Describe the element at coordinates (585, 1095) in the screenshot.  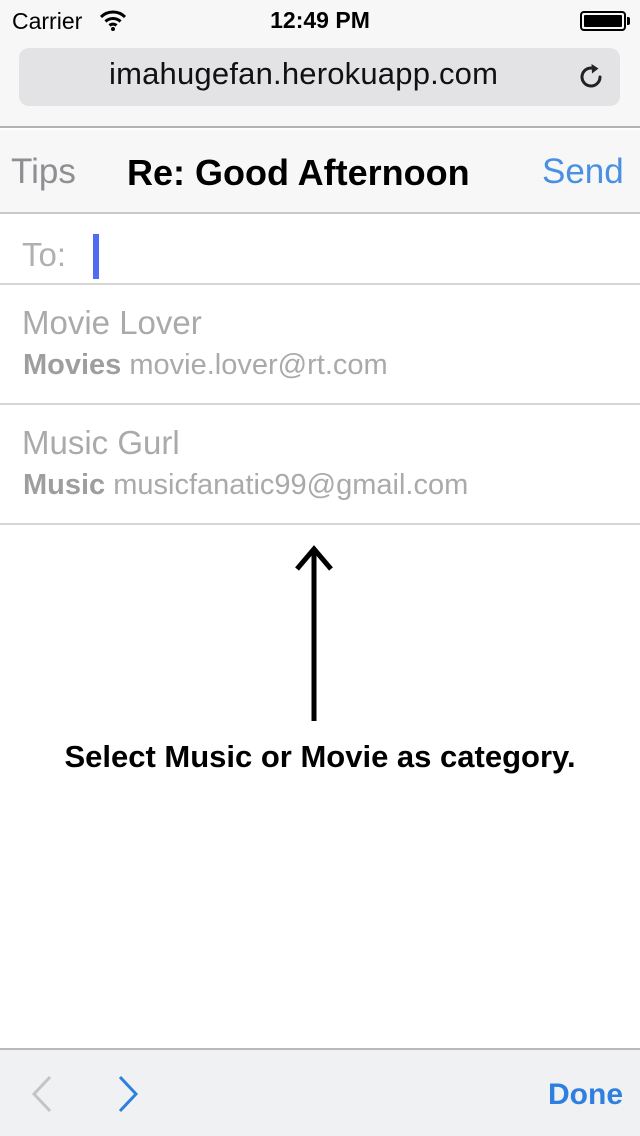
I see `done-button: Done` at that location.